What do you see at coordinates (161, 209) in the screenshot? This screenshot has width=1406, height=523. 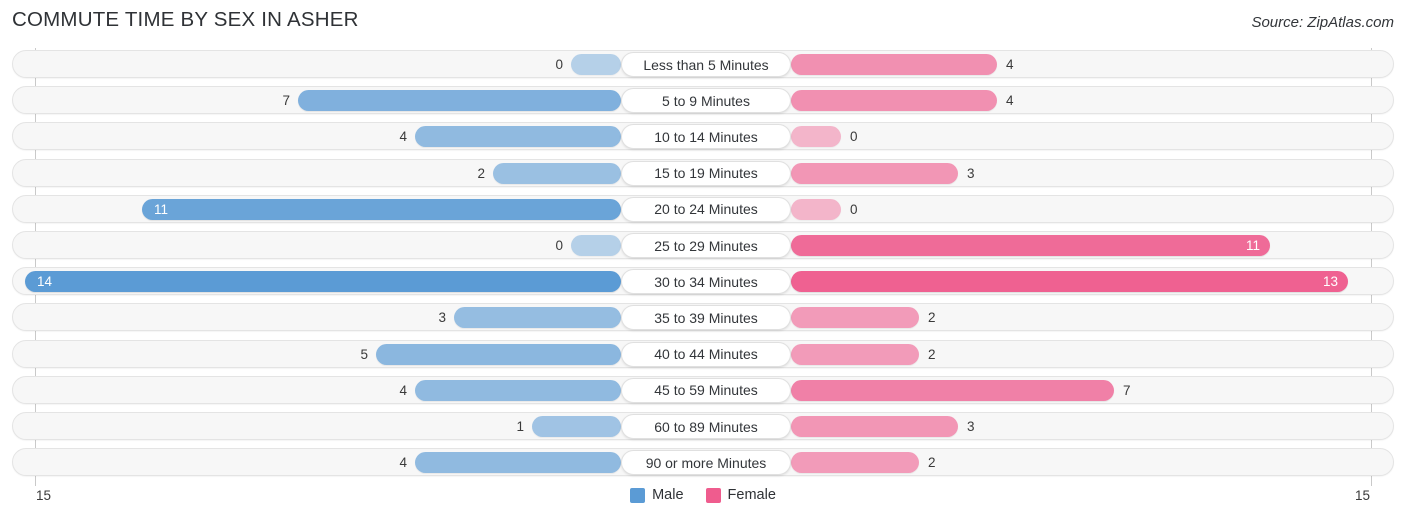 I see `bar-value-male: 11` at bounding box center [161, 209].